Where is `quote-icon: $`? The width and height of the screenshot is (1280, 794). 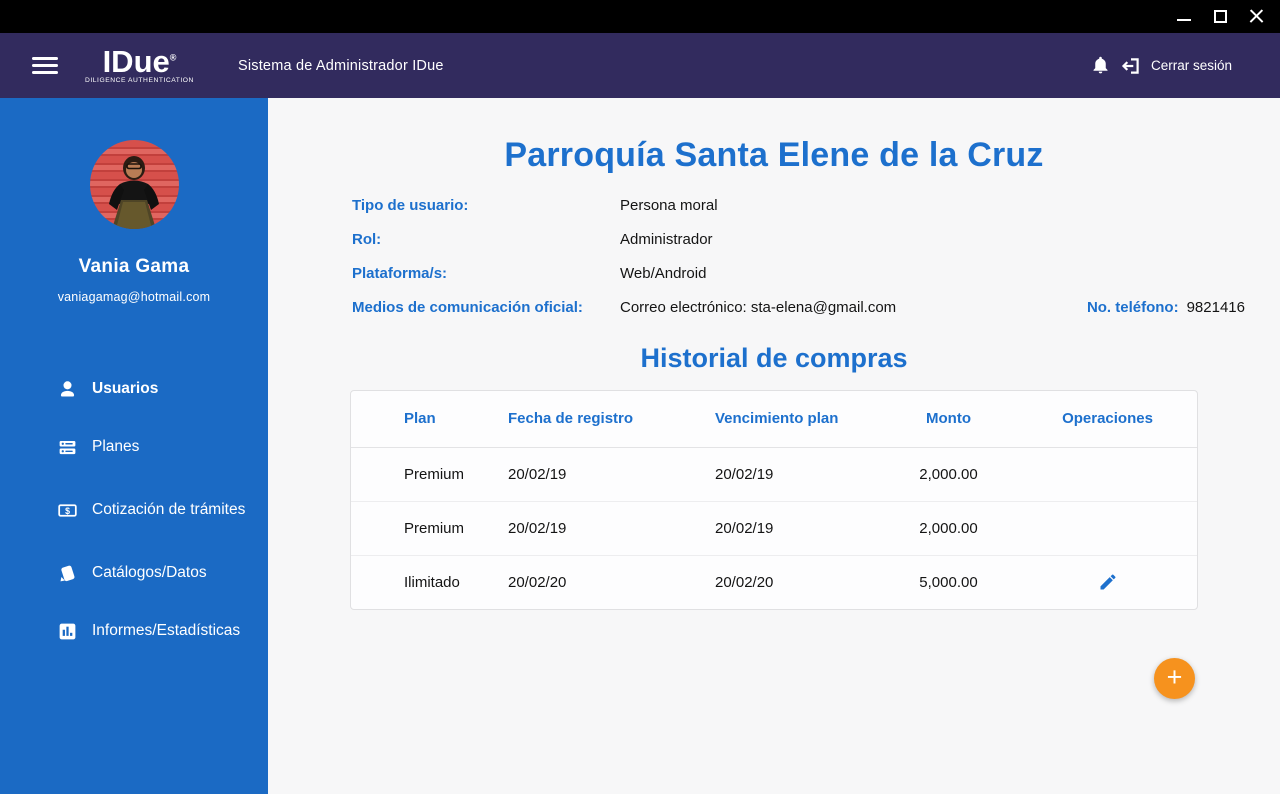 quote-icon: $ is located at coordinates (67, 510).